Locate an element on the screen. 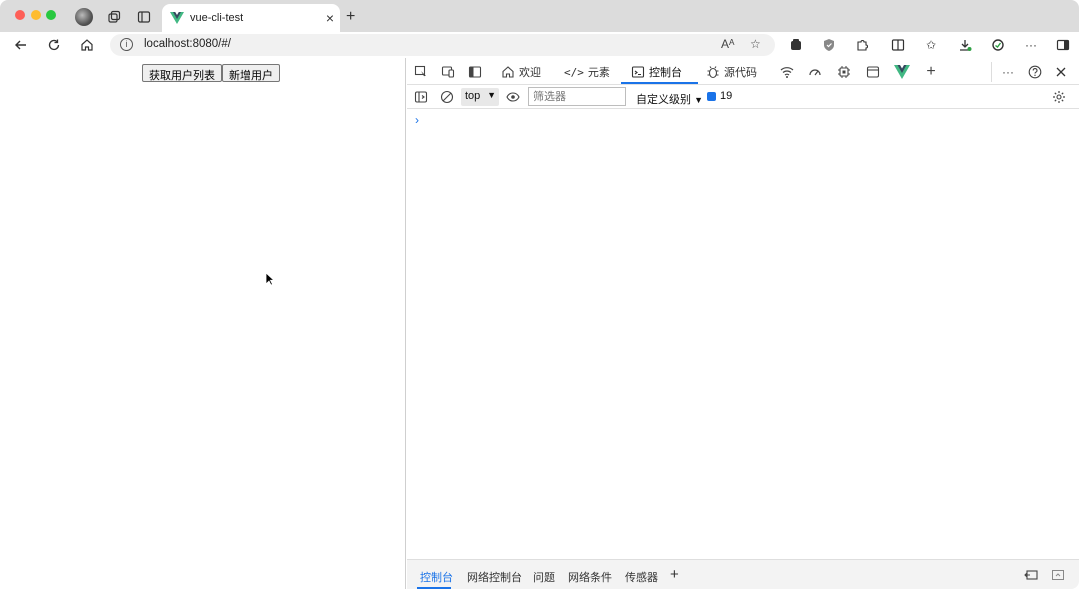 The image size is (1079, 589). console-filter-input is located at coordinates (577, 96).